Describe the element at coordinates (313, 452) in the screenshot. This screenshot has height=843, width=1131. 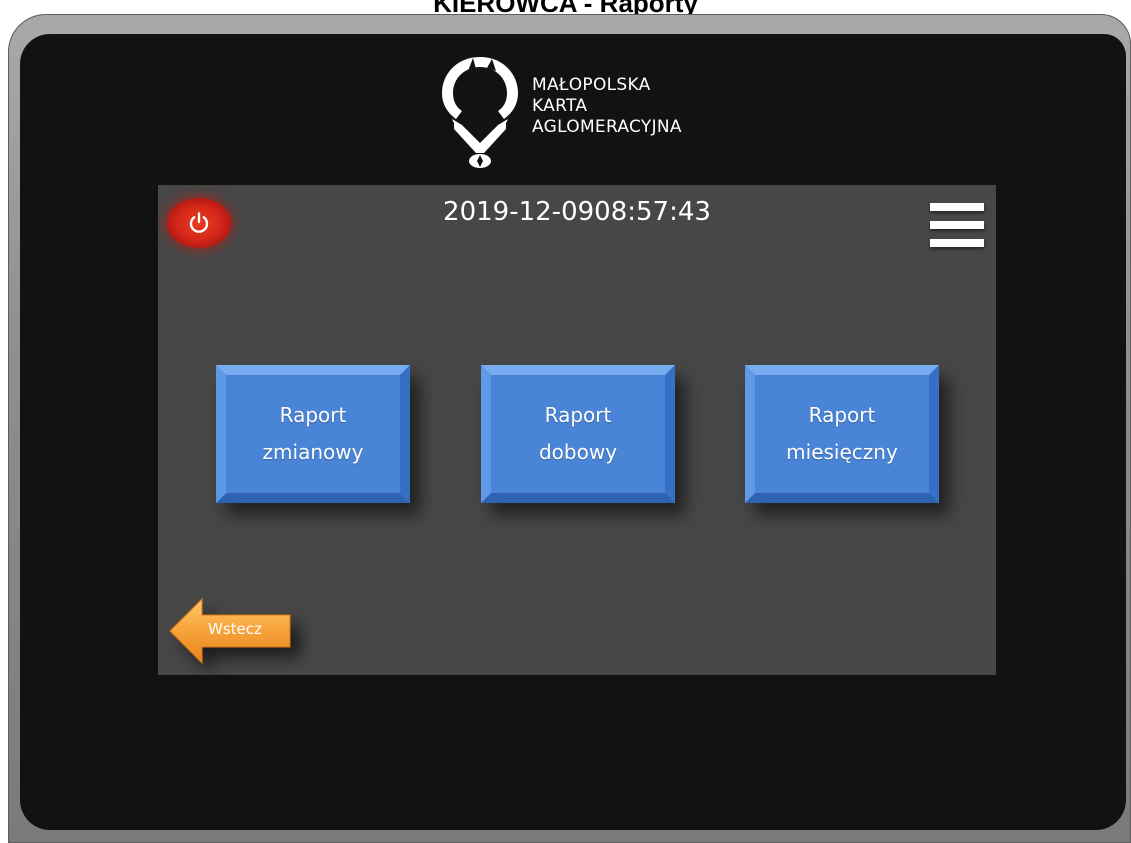
I see `report-label-line2: zmianowy` at that location.